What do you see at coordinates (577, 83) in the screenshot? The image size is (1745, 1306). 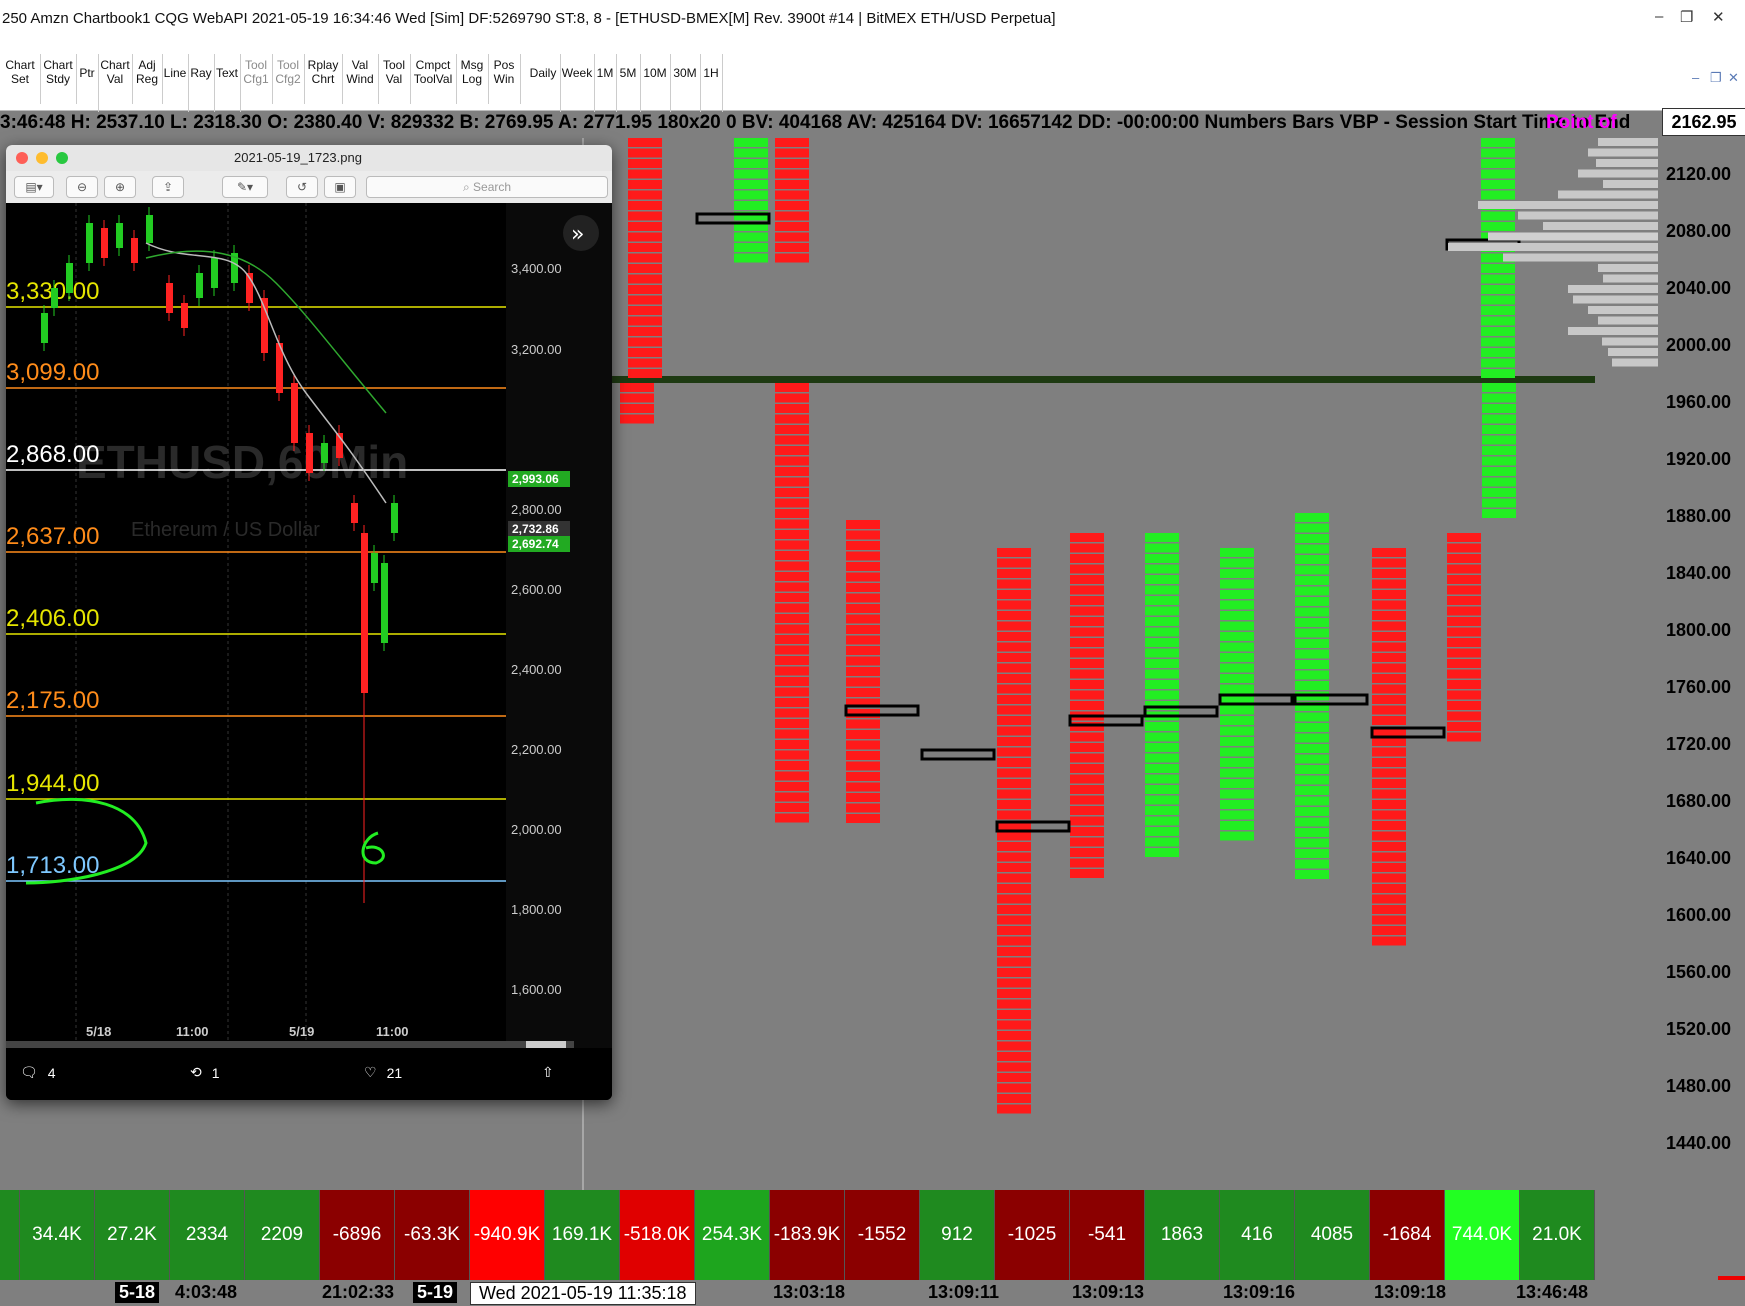 I see `toolbar-button-week: Week` at bounding box center [577, 83].